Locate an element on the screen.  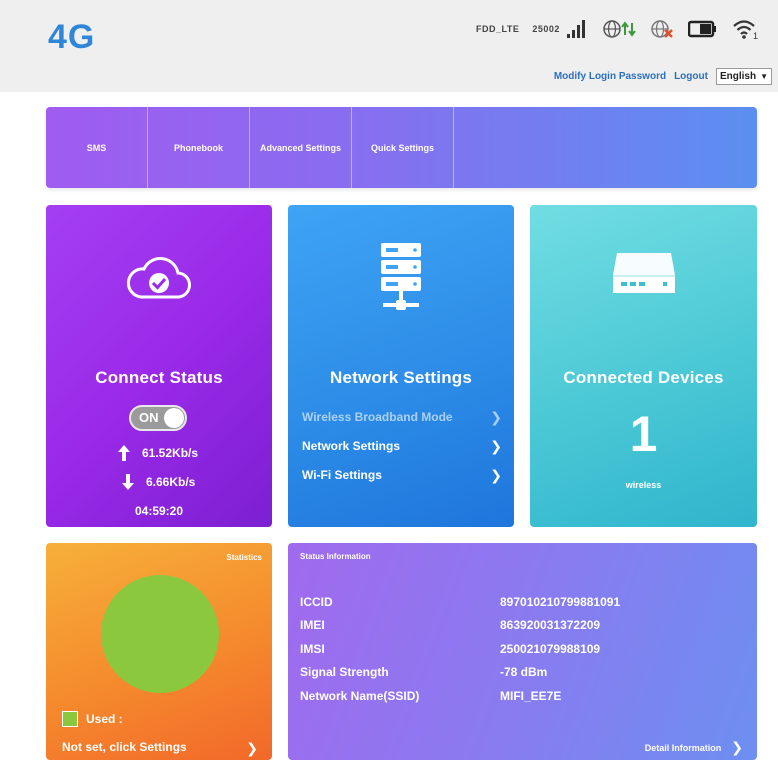
nav-item-quick-settings: Quick Settings is located at coordinates (403, 147).